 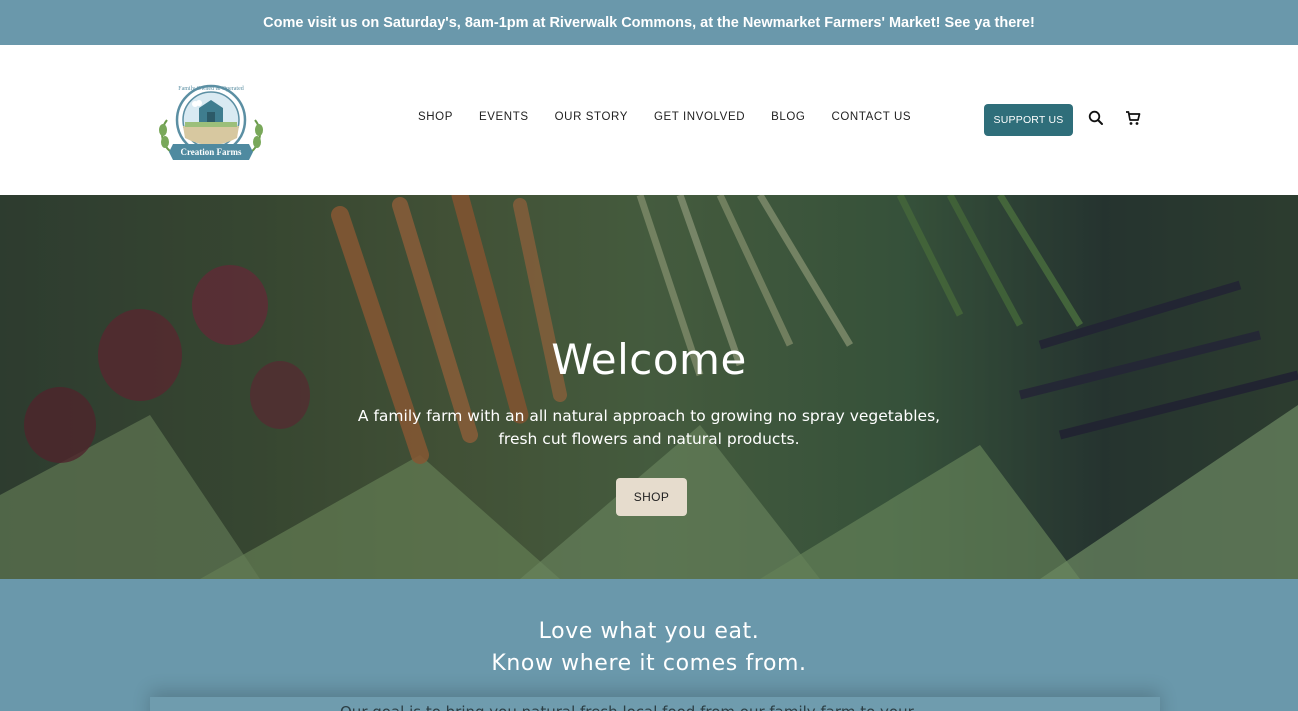 What do you see at coordinates (211, 121) in the screenshot?
I see `creation-farms-logo: Family Owned & Operated Creation Farms` at bounding box center [211, 121].